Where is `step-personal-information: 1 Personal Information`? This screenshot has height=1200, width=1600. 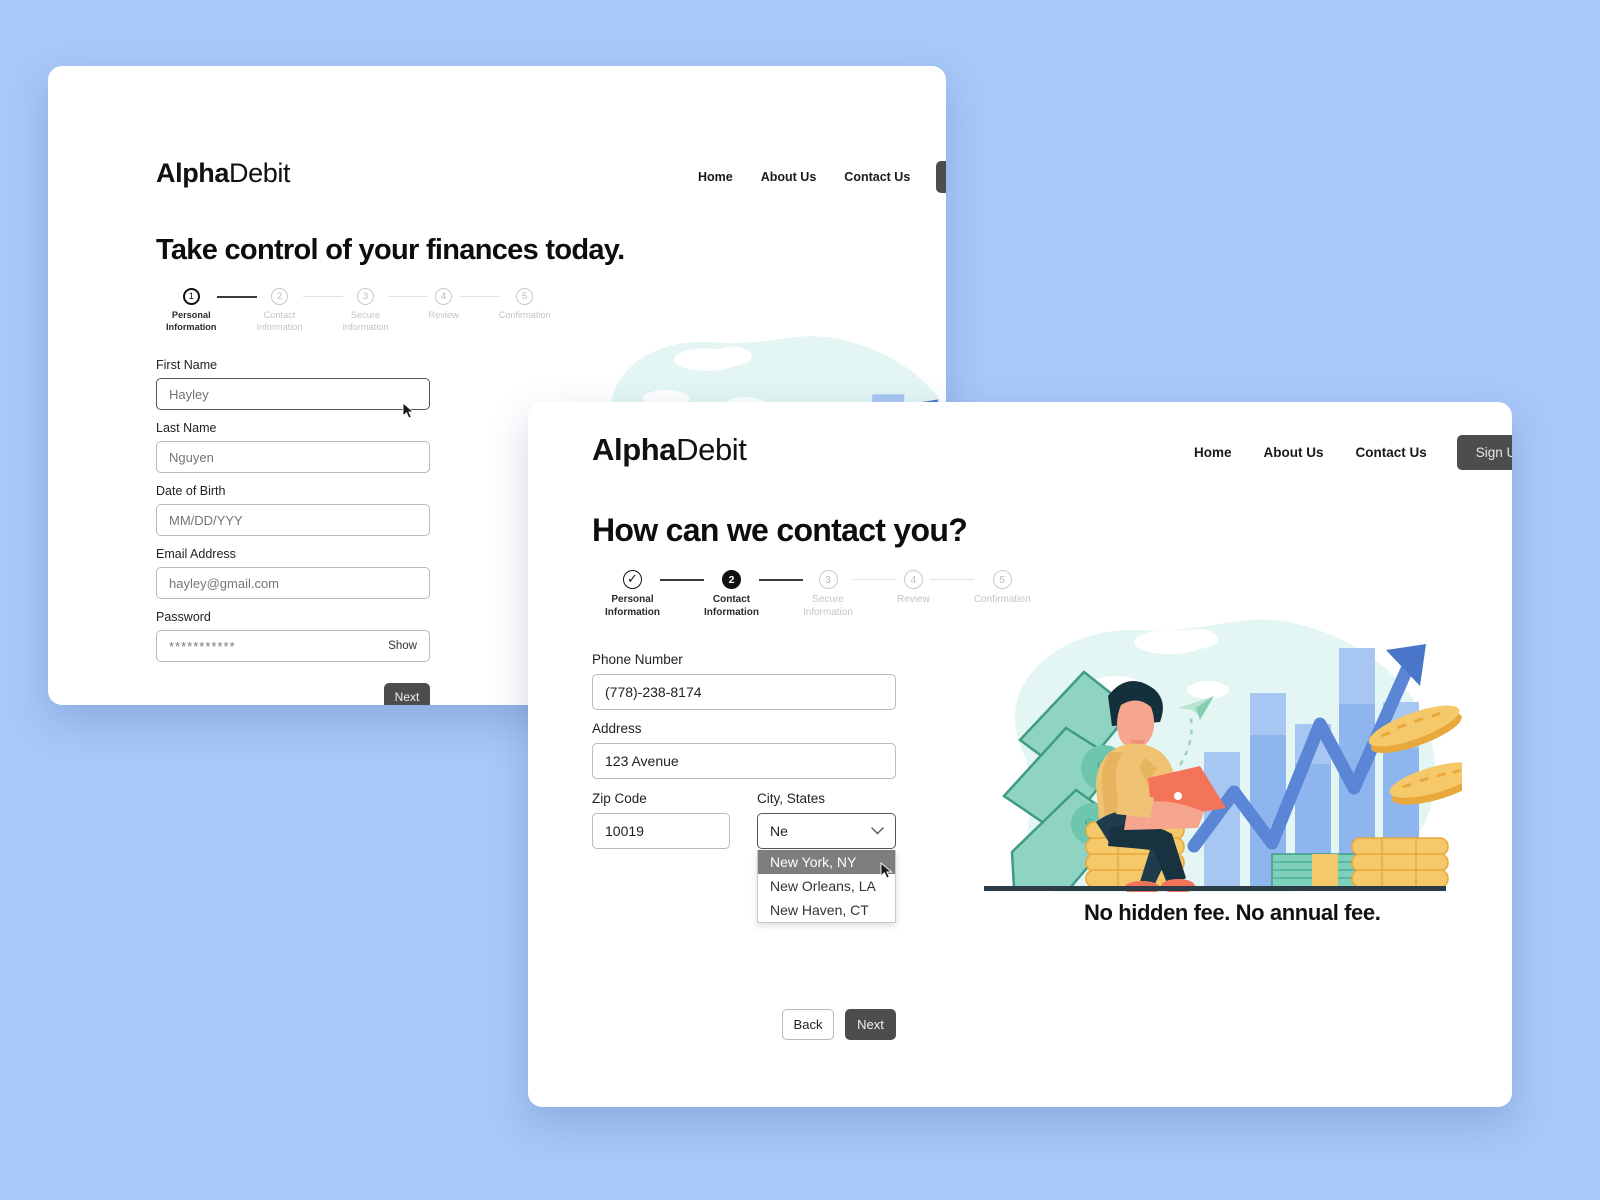
step-personal-information: 1 Personal Information is located at coordinates (191, 310).